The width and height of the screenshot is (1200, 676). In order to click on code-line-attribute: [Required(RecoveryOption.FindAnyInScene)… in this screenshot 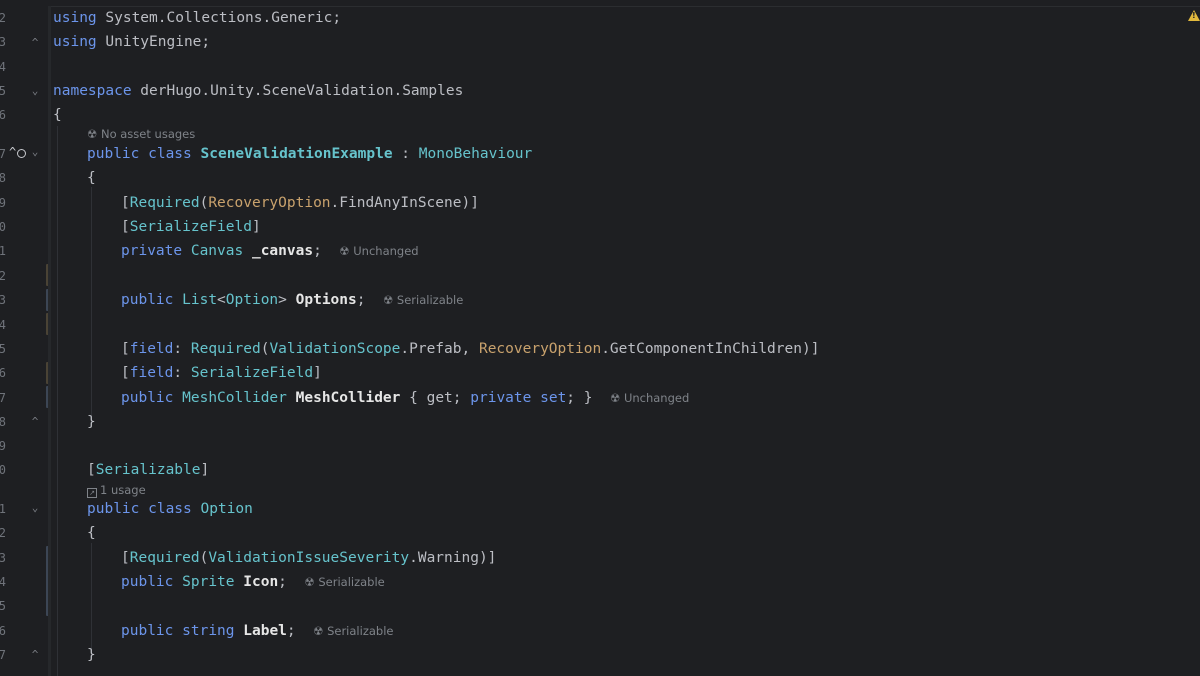, I will do `click(300, 203)`.